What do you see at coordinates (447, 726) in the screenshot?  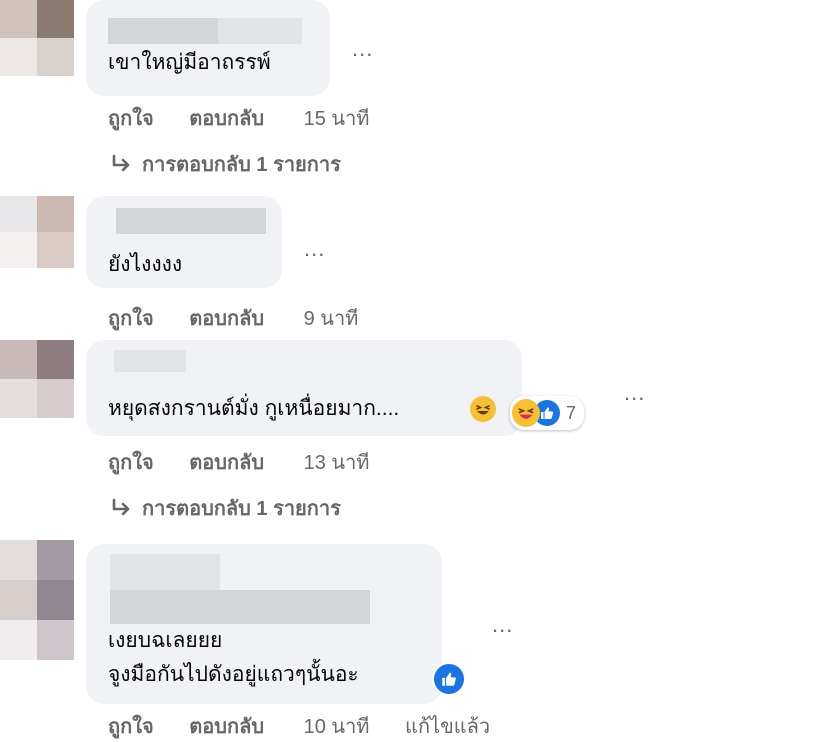 I see `edited-label: แก้ไขแล้ว` at bounding box center [447, 726].